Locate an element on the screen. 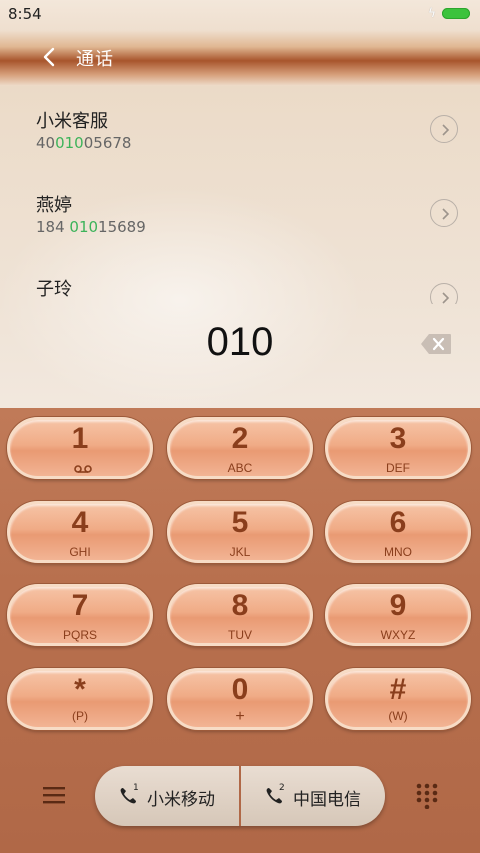 The image size is (480, 853). contact-number: 4001005678 is located at coordinates (84, 143).